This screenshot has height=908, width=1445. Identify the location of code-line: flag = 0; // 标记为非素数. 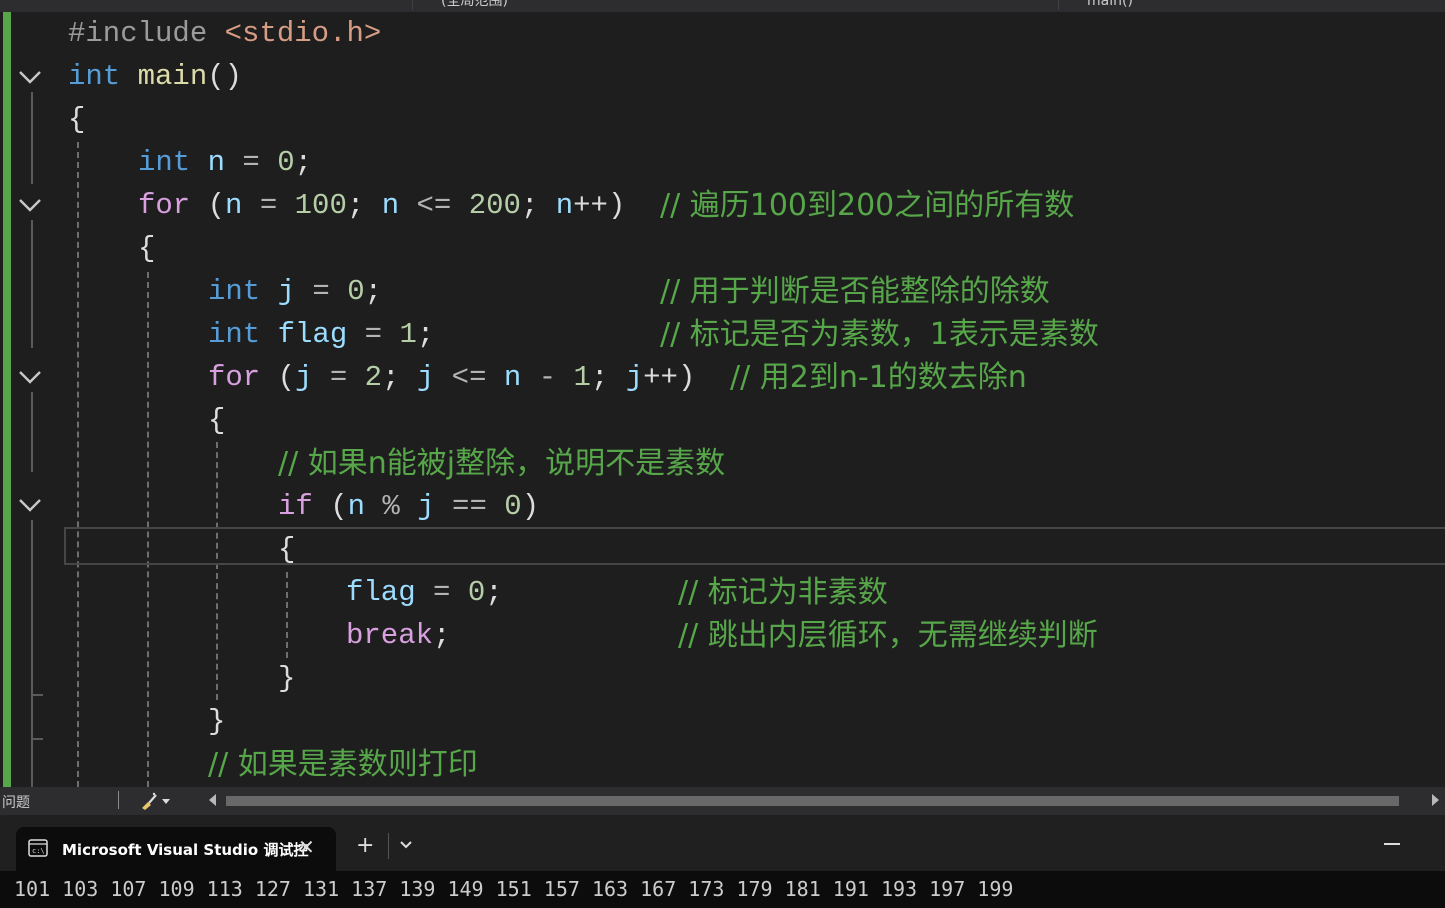
(722, 592).